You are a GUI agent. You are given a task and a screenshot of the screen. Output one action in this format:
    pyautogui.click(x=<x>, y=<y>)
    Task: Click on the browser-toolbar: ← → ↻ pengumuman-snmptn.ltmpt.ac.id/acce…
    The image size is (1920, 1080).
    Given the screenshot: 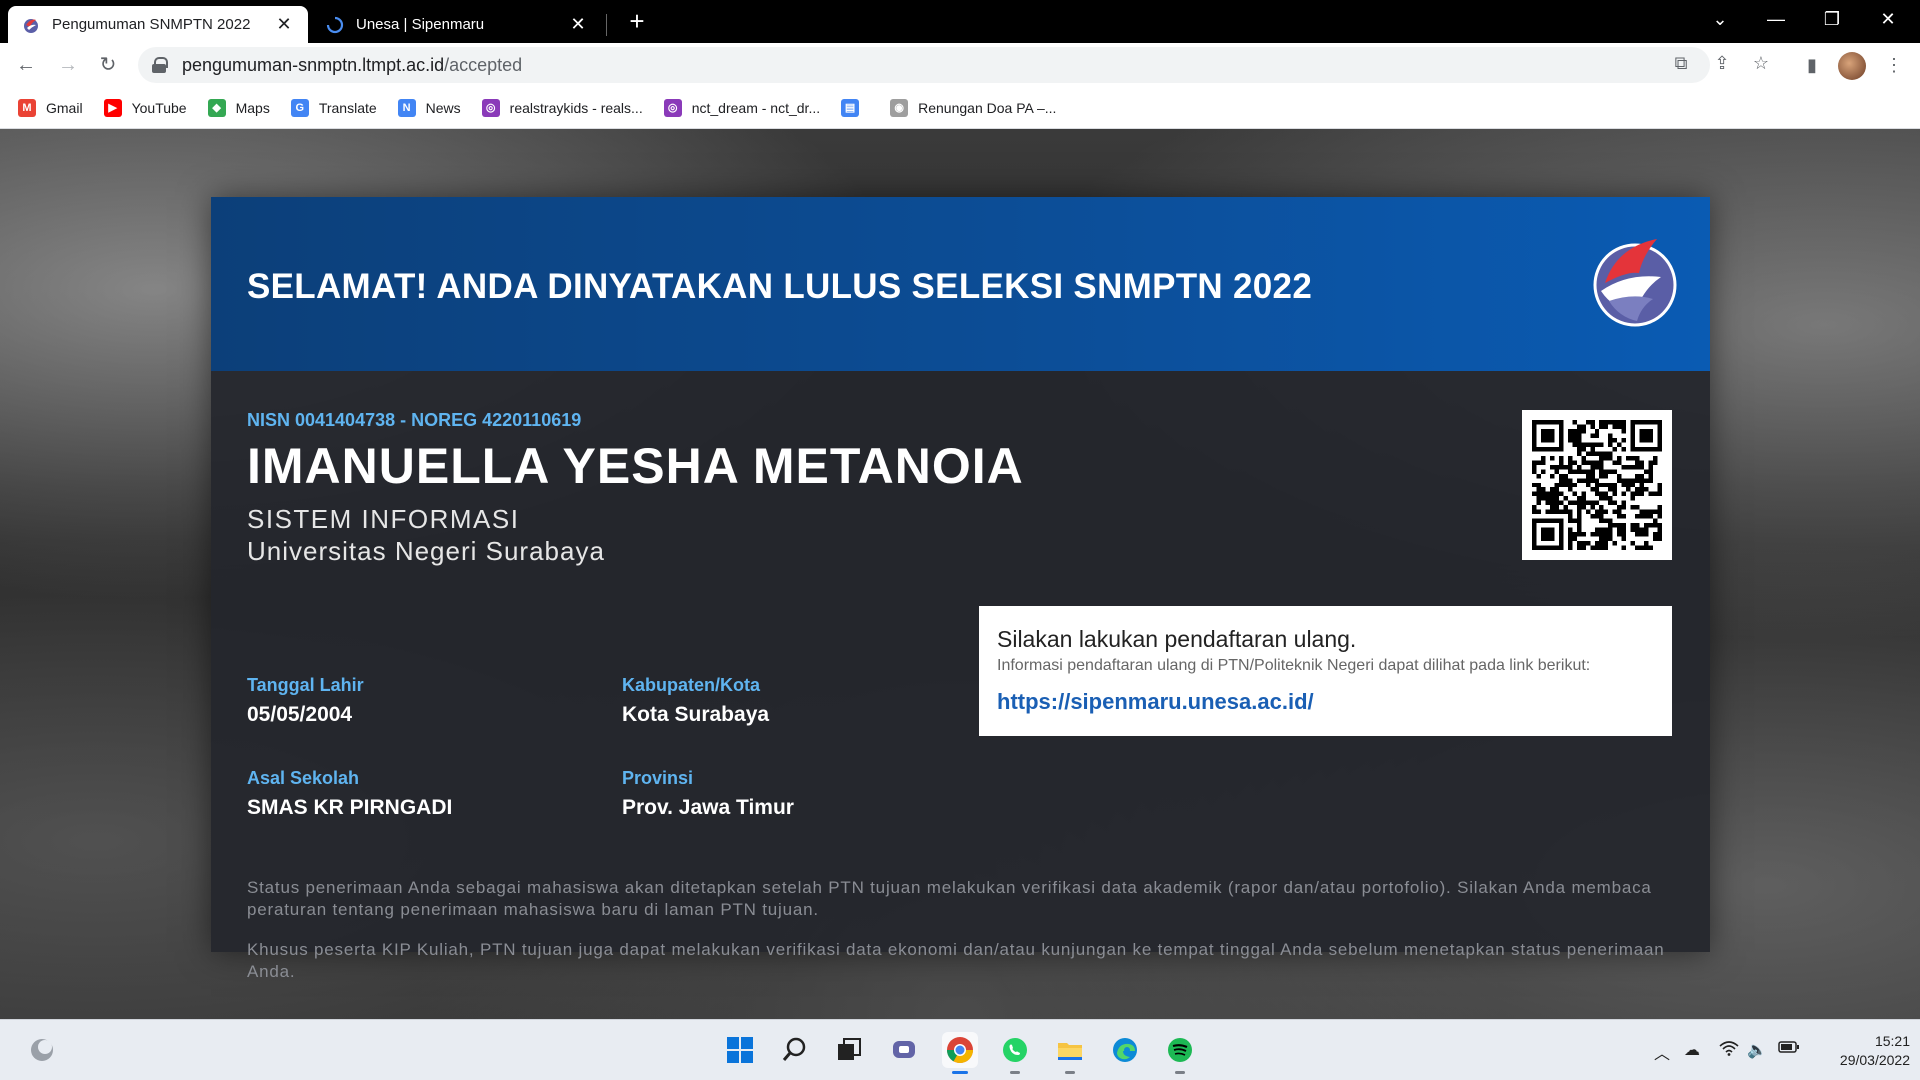 What is the action you would take?
    pyautogui.click(x=960, y=65)
    